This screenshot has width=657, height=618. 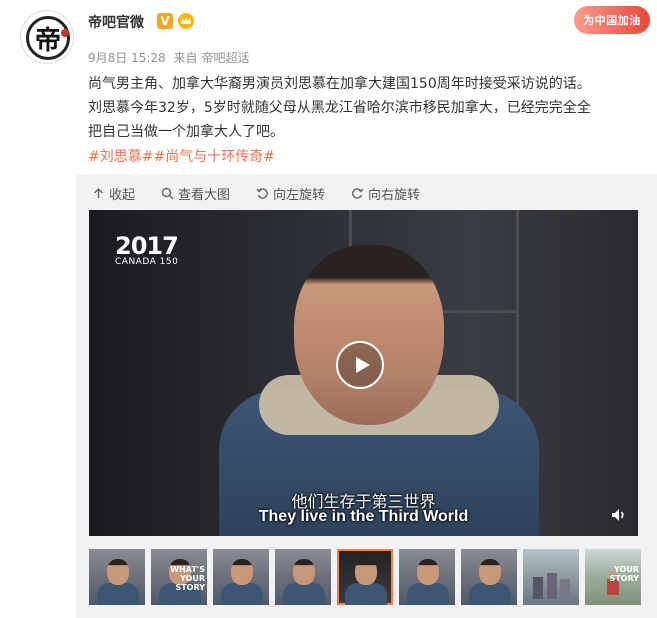 I want to click on post-timestamp: 9月8日 15:28, so click(x=127, y=58).